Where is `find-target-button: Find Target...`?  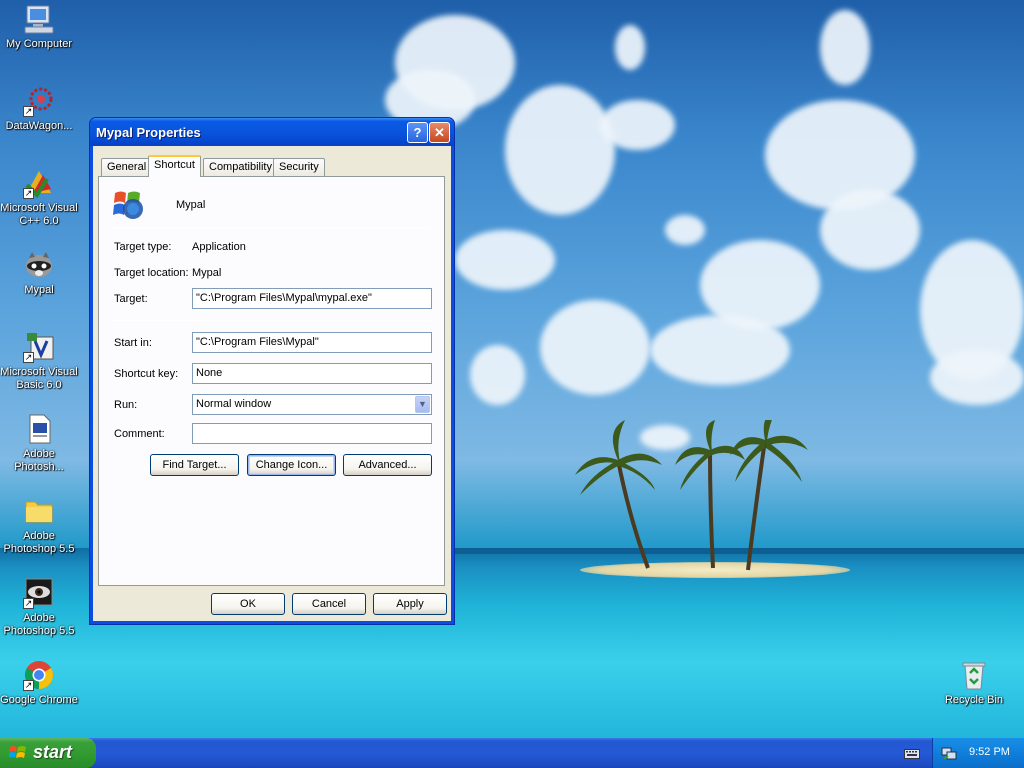
find-target-button: Find Target... is located at coordinates (194, 465).